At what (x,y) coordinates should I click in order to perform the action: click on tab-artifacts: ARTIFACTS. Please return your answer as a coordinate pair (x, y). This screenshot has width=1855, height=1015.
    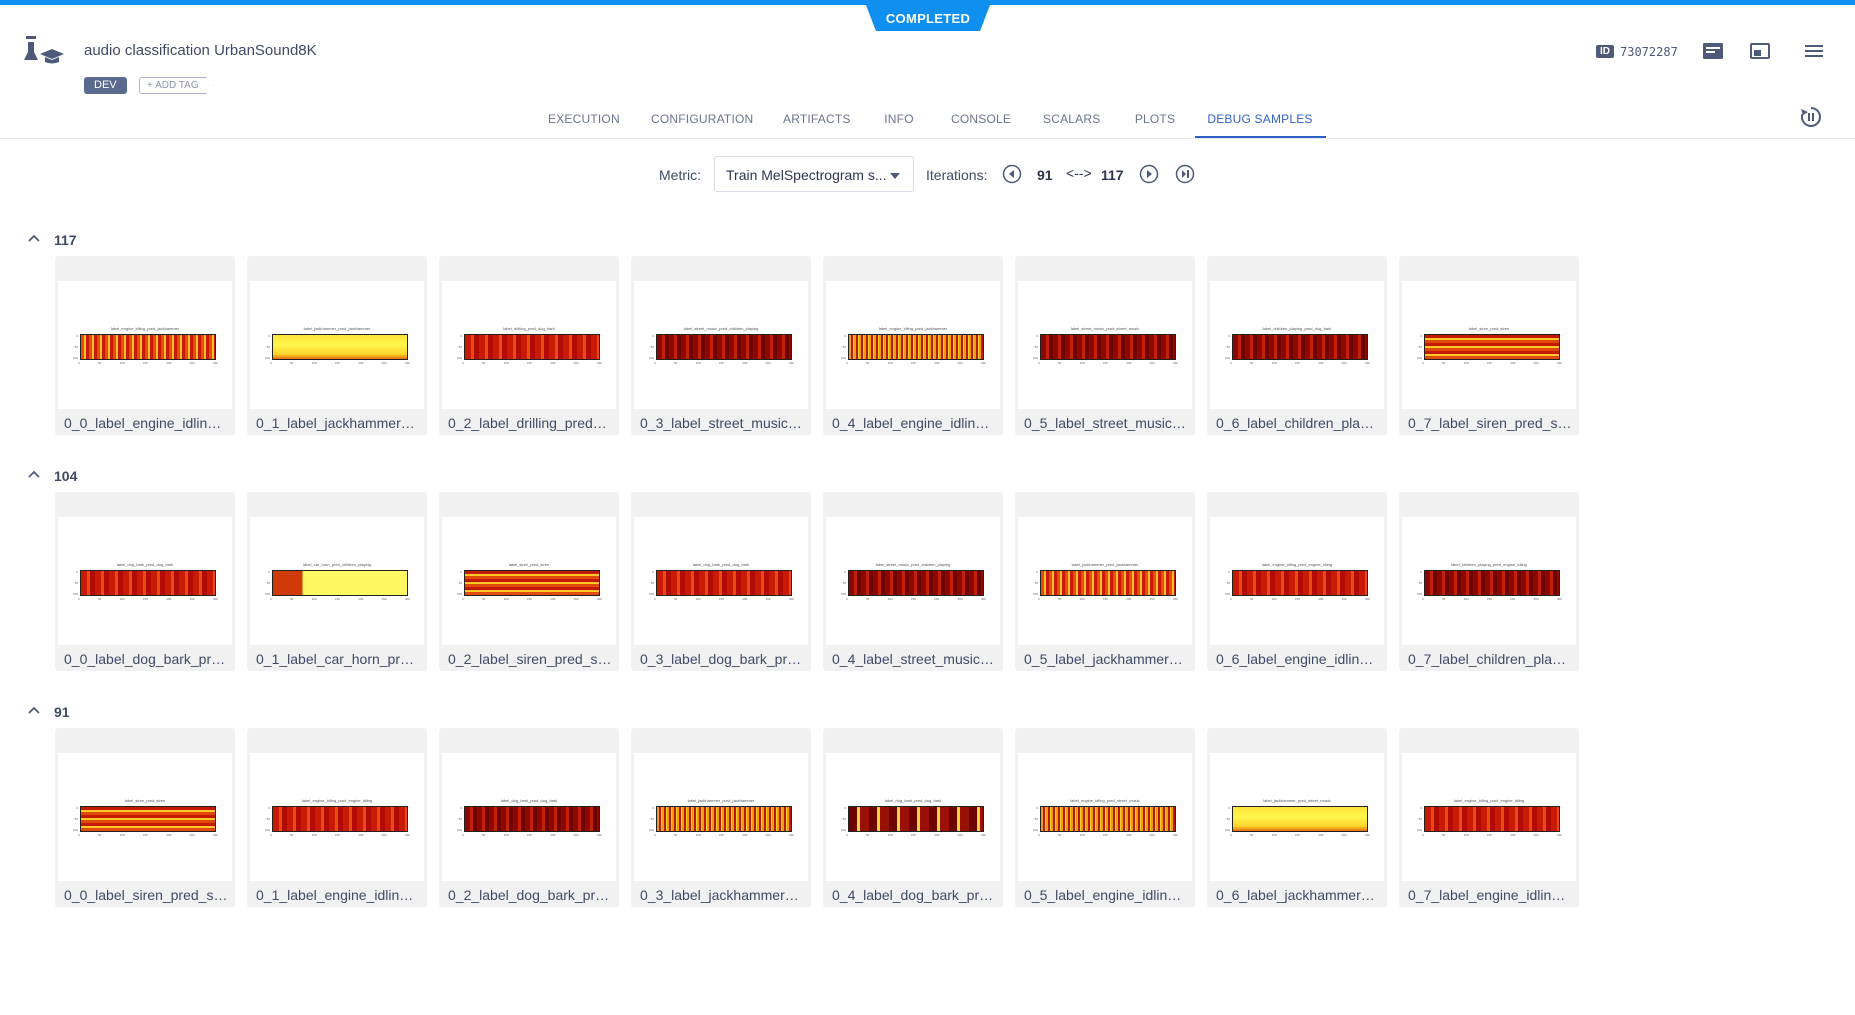
    Looking at the image, I should click on (816, 119).